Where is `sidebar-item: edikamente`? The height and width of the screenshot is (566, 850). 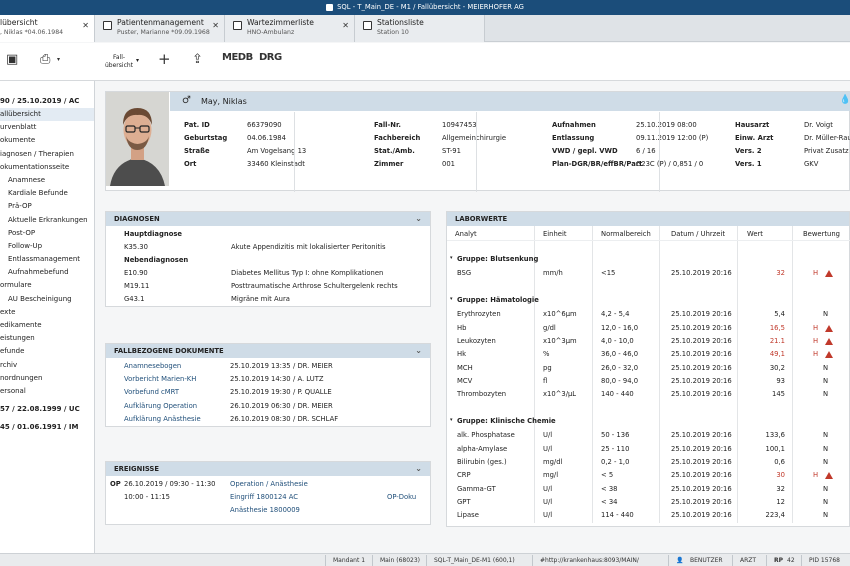 sidebar-item: edikamente is located at coordinates (47, 325).